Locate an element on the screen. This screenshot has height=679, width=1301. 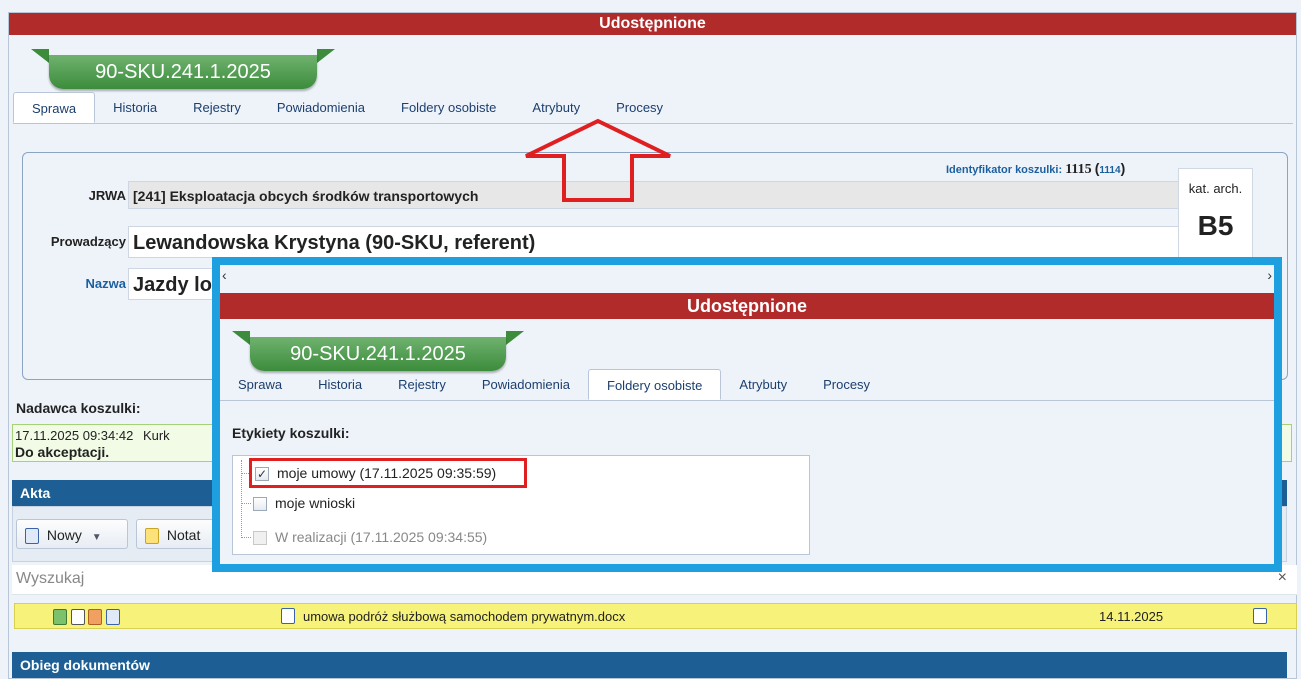
scroll-left-arrow: ‹ is located at coordinates (224, 275).